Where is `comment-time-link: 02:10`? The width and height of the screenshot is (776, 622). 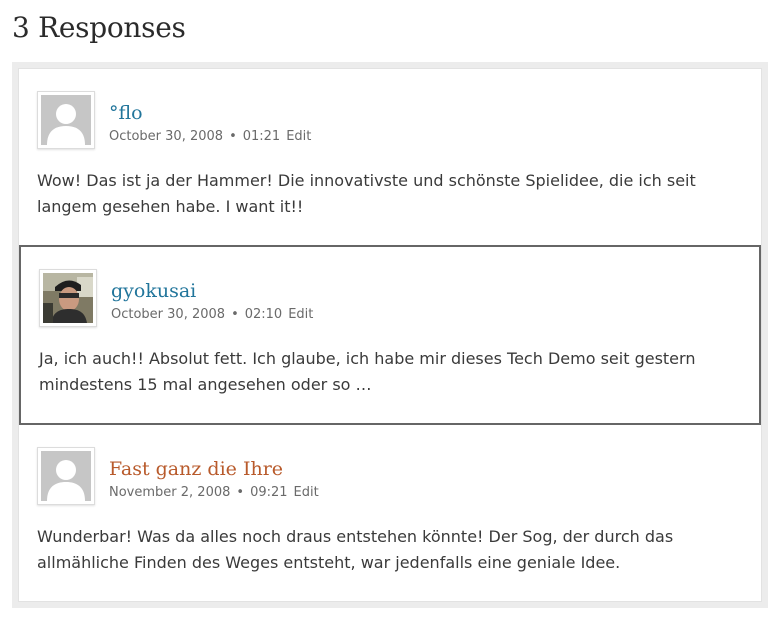 comment-time-link: 02:10 is located at coordinates (263, 314).